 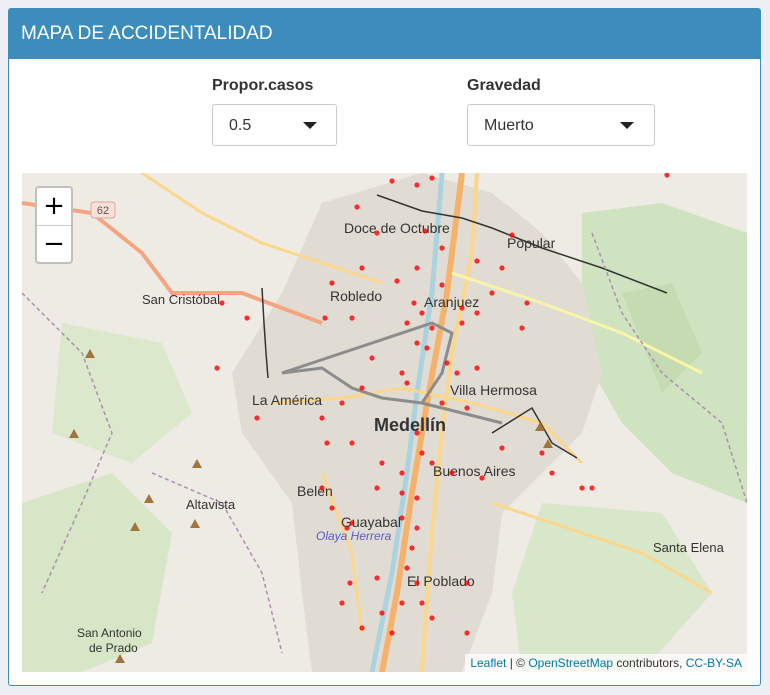 I want to click on license-link: CC-BY-SA, so click(x=714, y=663).